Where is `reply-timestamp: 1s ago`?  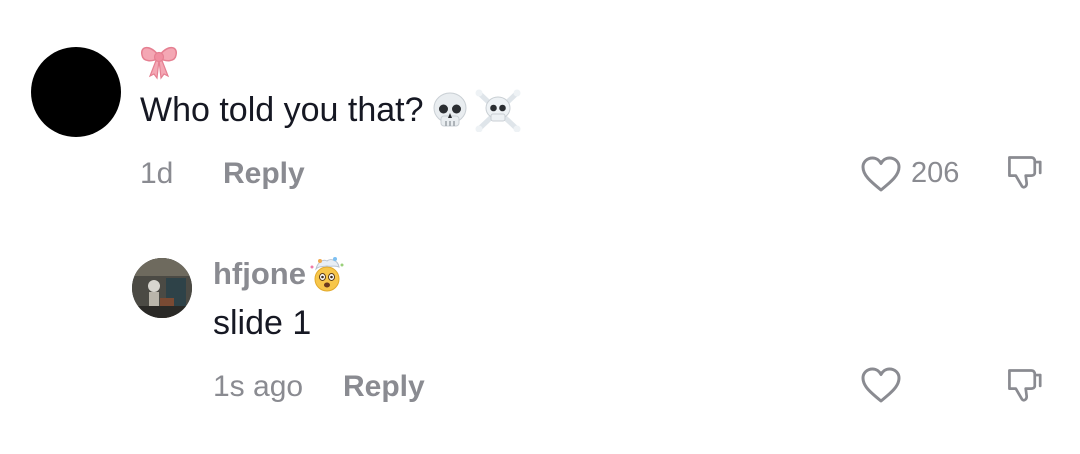 reply-timestamp: 1s ago is located at coordinates (258, 386).